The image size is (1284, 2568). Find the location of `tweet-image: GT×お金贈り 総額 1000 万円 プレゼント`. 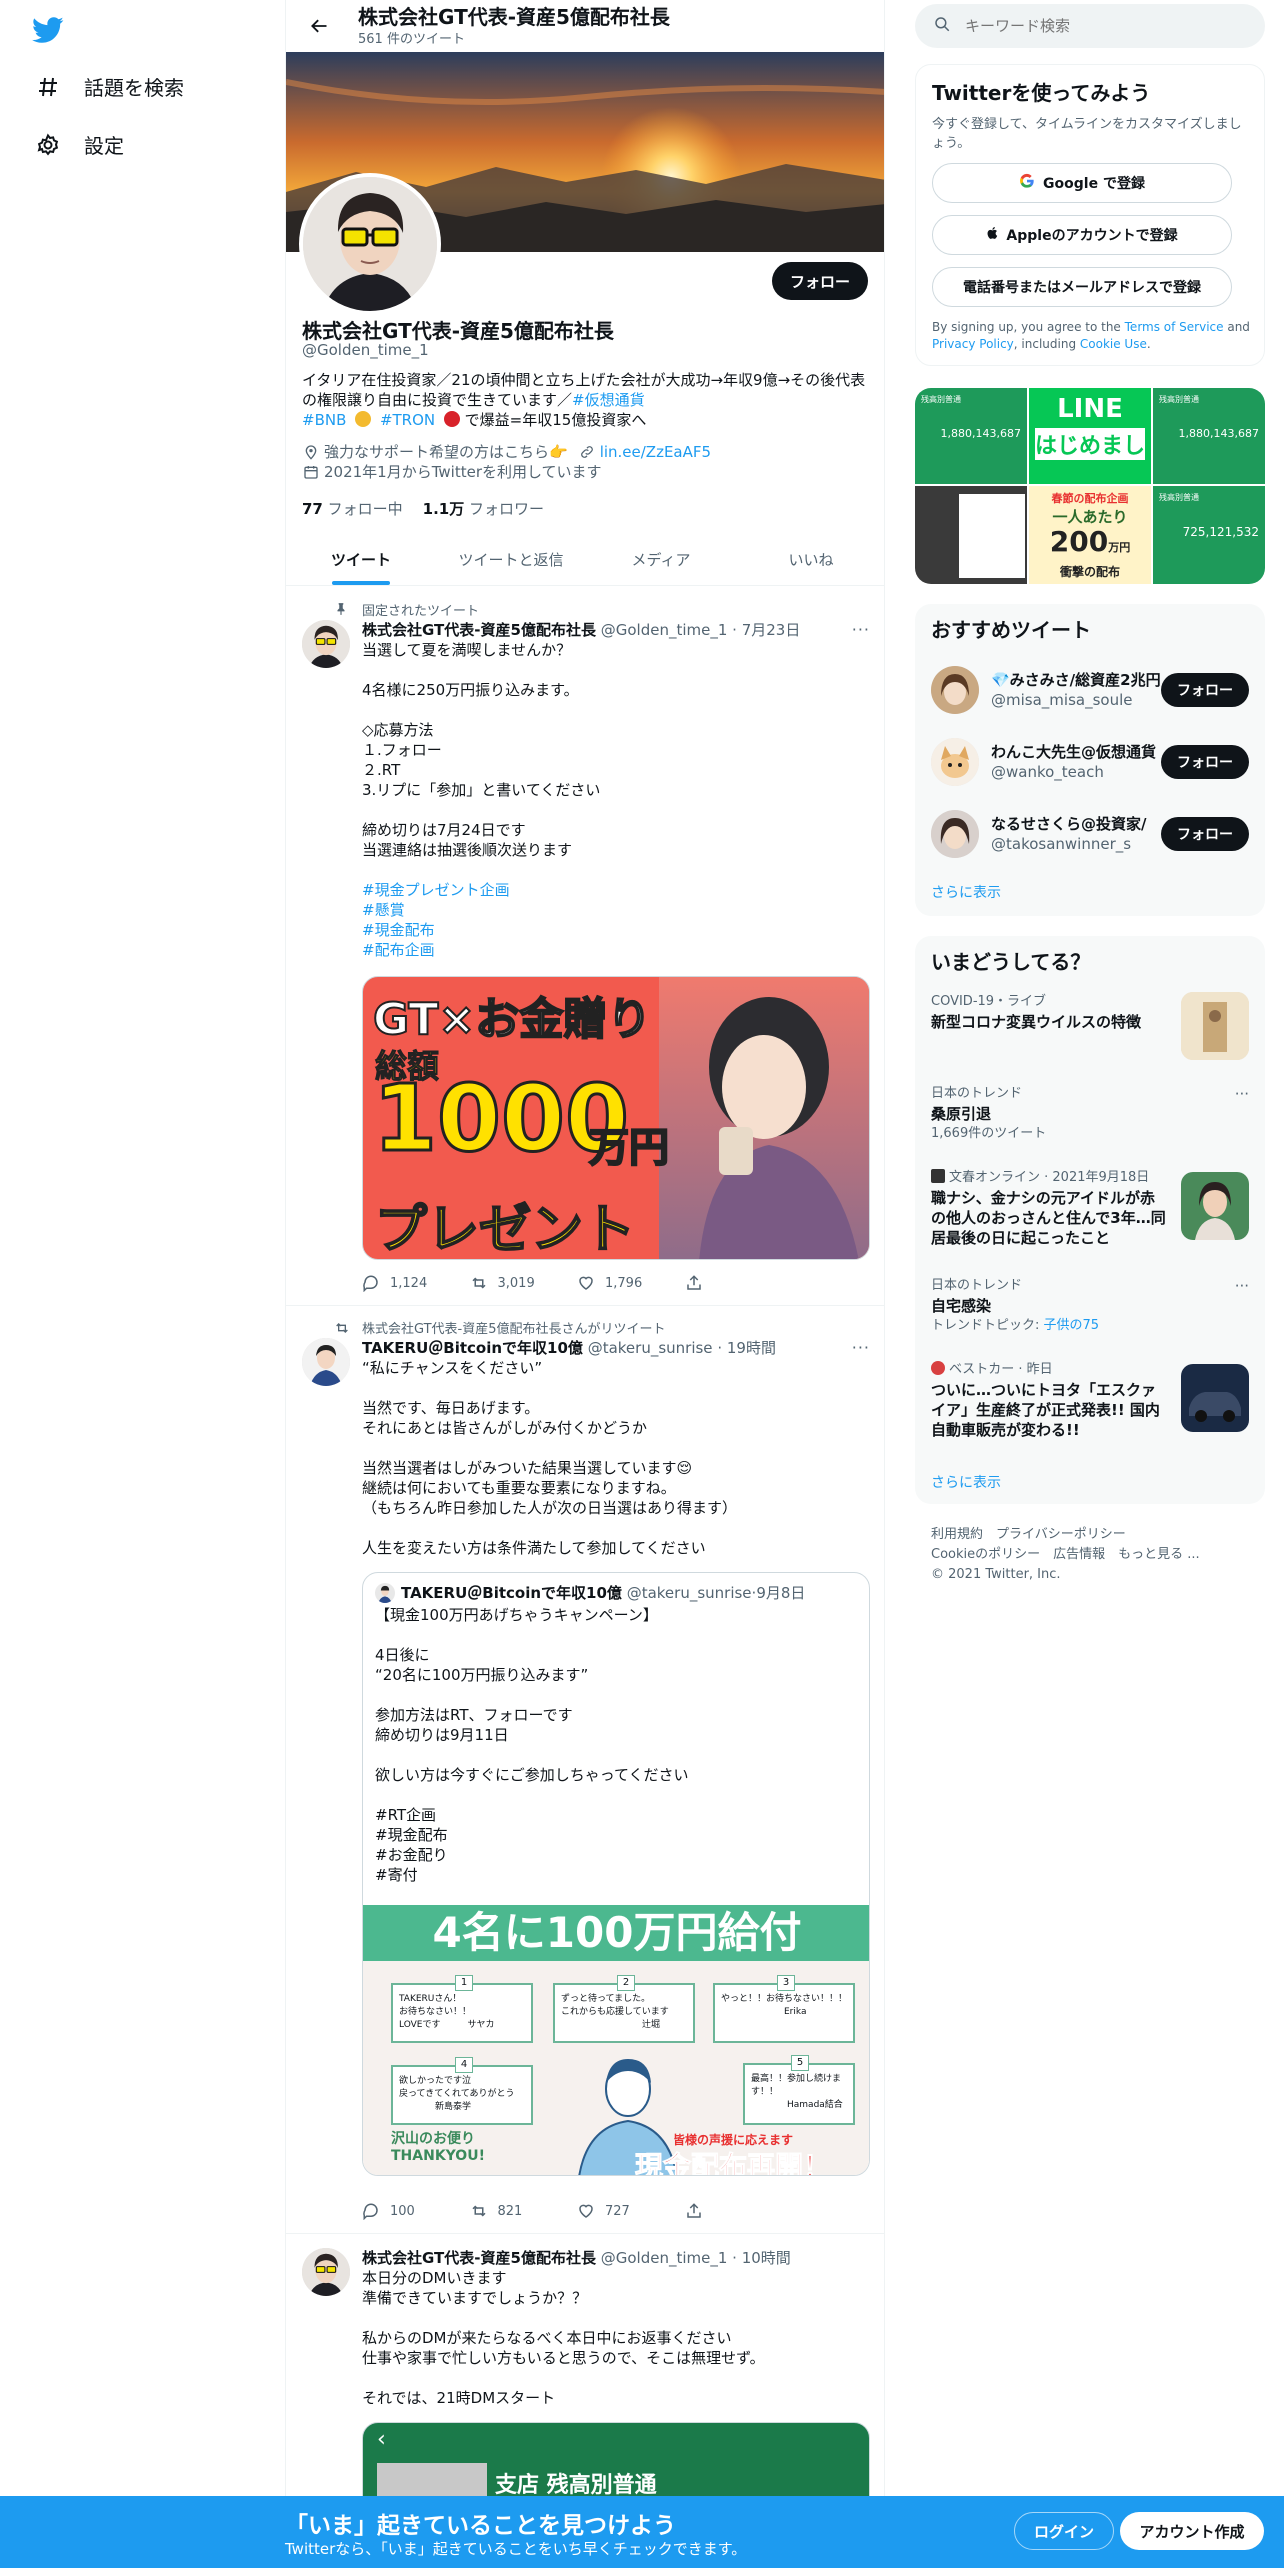

tweet-image: GT×お金贈り 総額 1000 万円 プレゼント is located at coordinates (616, 1118).